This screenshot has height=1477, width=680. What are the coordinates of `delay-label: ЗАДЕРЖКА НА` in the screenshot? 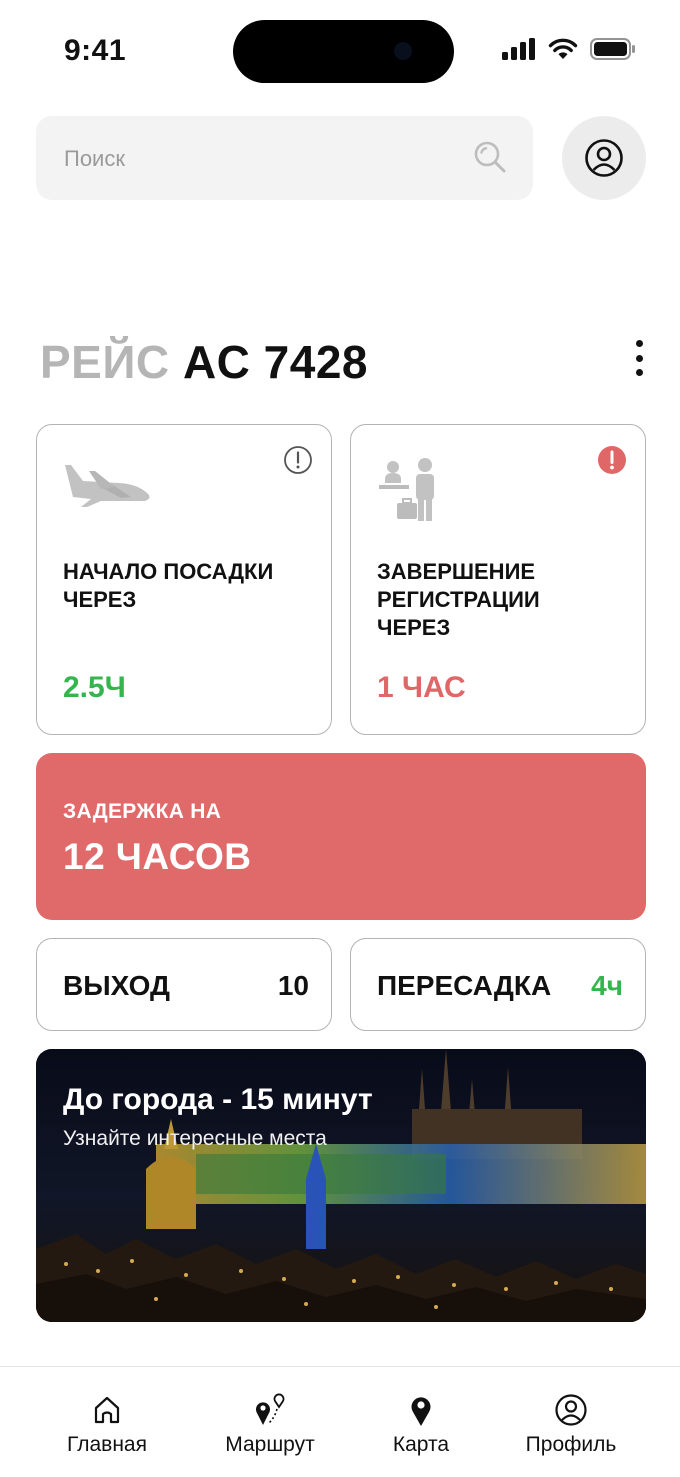 It's located at (142, 811).